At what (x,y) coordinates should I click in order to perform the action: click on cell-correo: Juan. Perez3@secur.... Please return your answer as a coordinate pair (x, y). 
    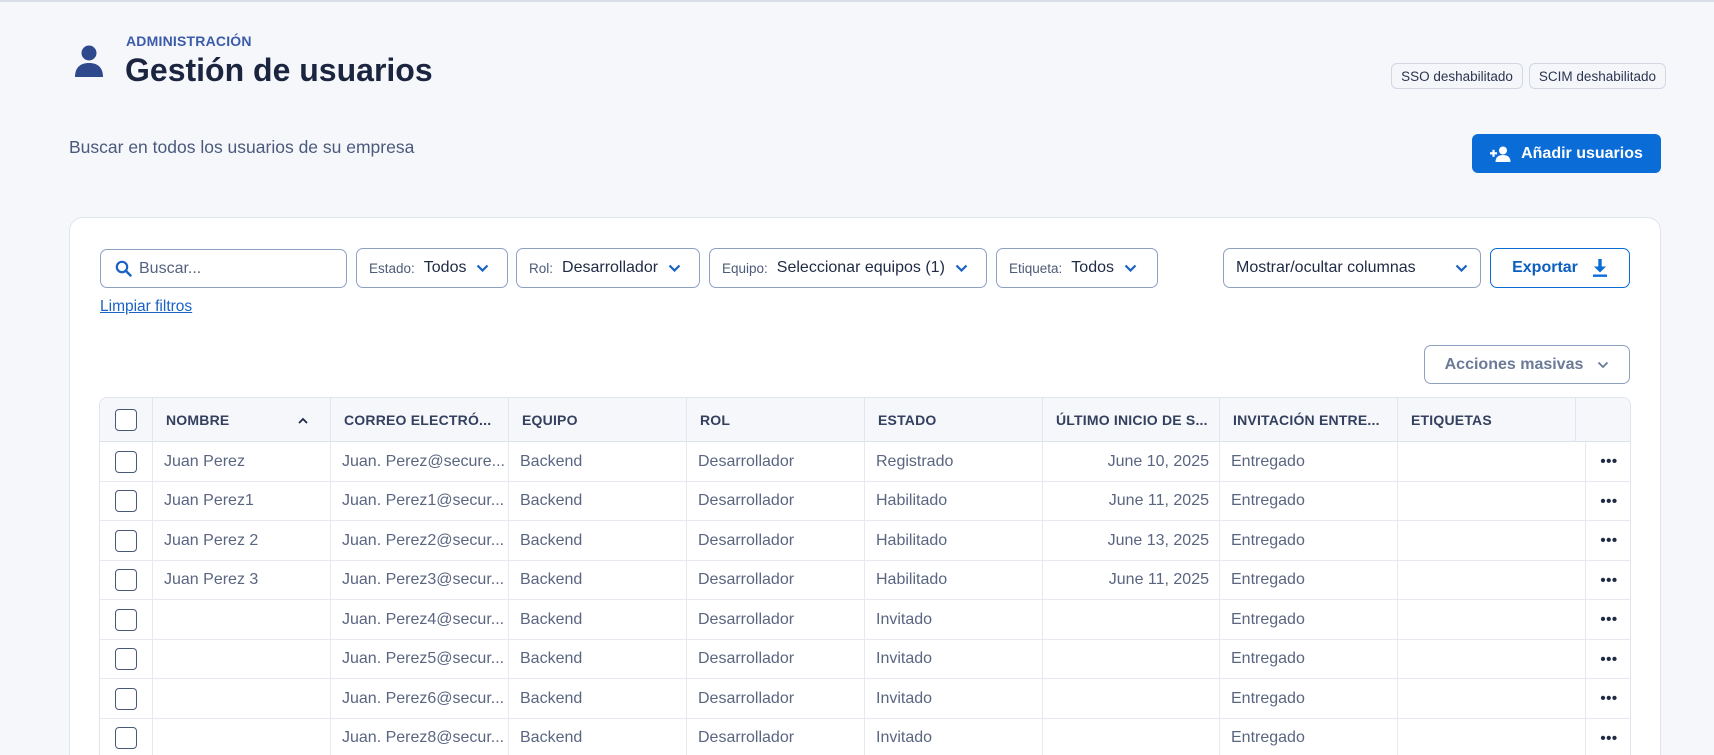
    Looking at the image, I should click on (419, 580).